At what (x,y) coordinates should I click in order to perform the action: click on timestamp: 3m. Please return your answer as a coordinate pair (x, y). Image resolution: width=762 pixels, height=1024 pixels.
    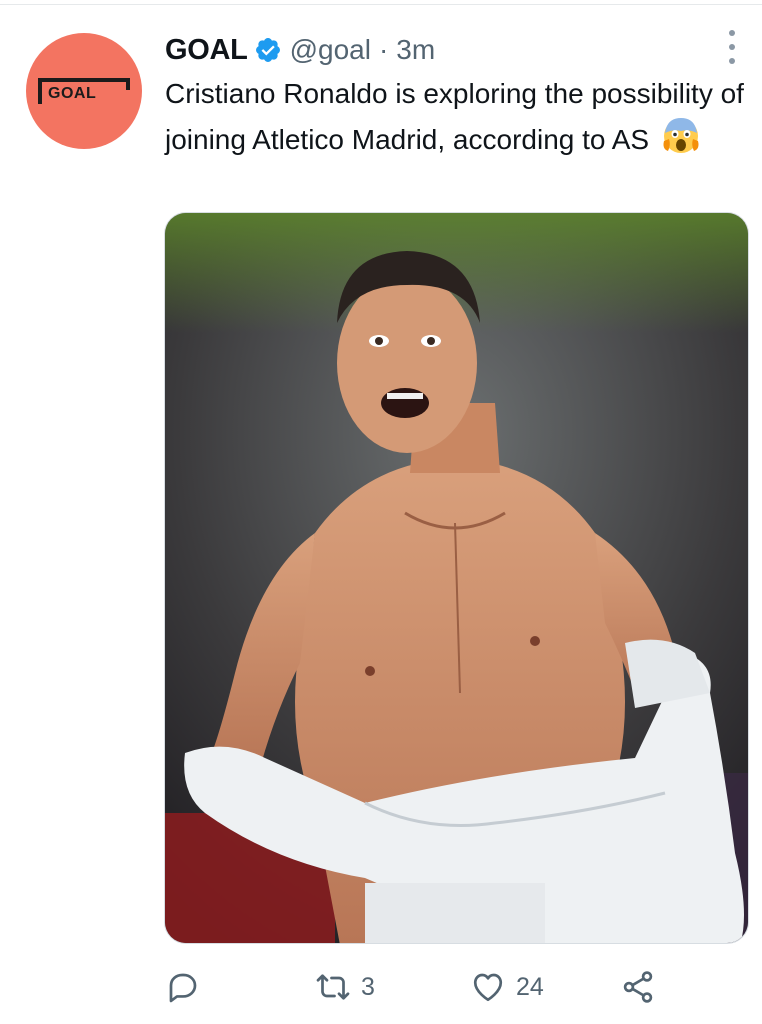
    Looking at the image, I should click on (415, 50).